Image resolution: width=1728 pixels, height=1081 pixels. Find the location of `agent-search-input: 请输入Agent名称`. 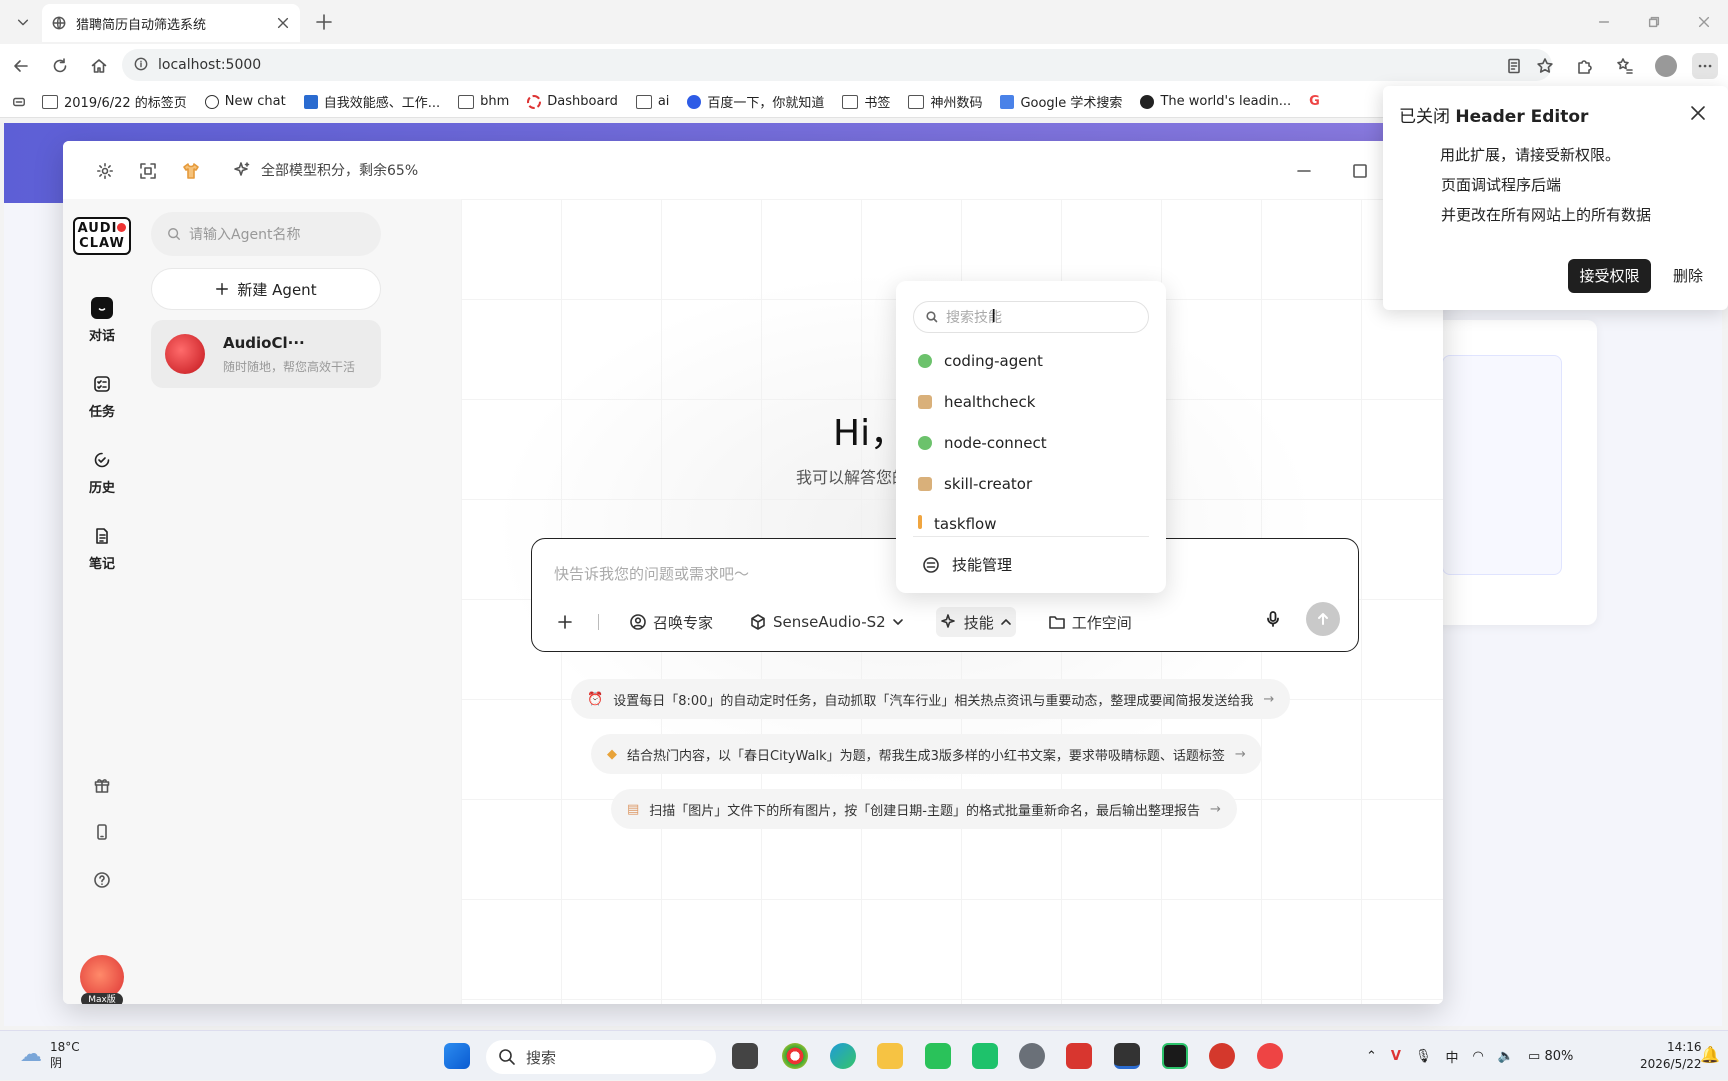

agent-search-input: 请输入Agent名称 is located at coordinates (266, 234).